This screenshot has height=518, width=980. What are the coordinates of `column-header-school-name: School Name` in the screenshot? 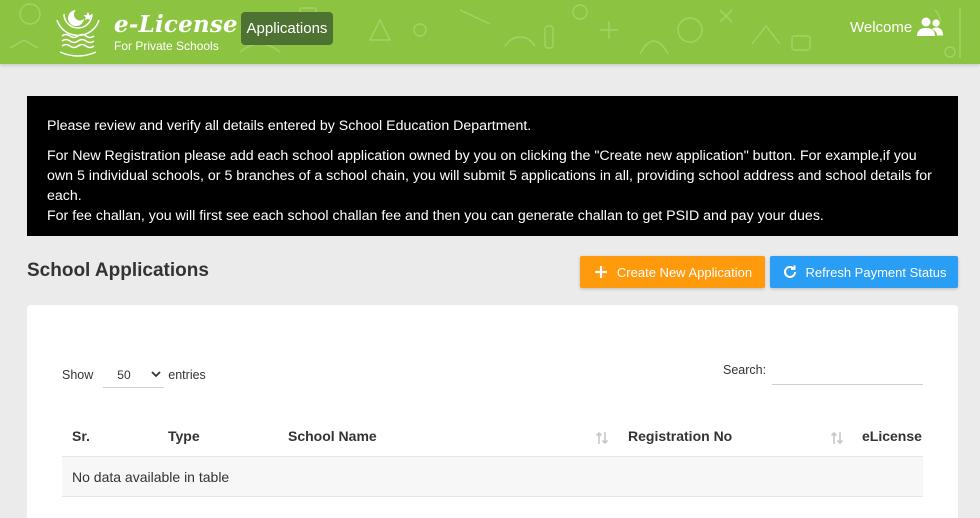 It's located at (332, 436).